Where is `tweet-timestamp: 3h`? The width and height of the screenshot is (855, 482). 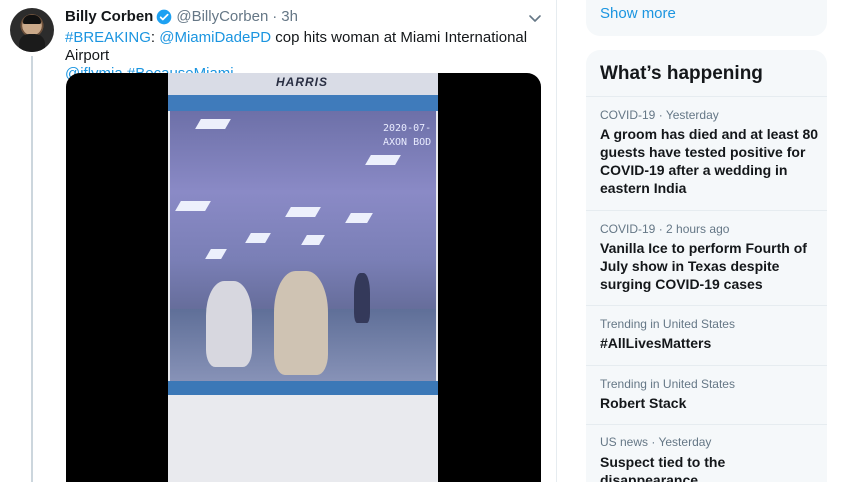 tweet-timestamp: 3h is located at coordinates (289, 16).